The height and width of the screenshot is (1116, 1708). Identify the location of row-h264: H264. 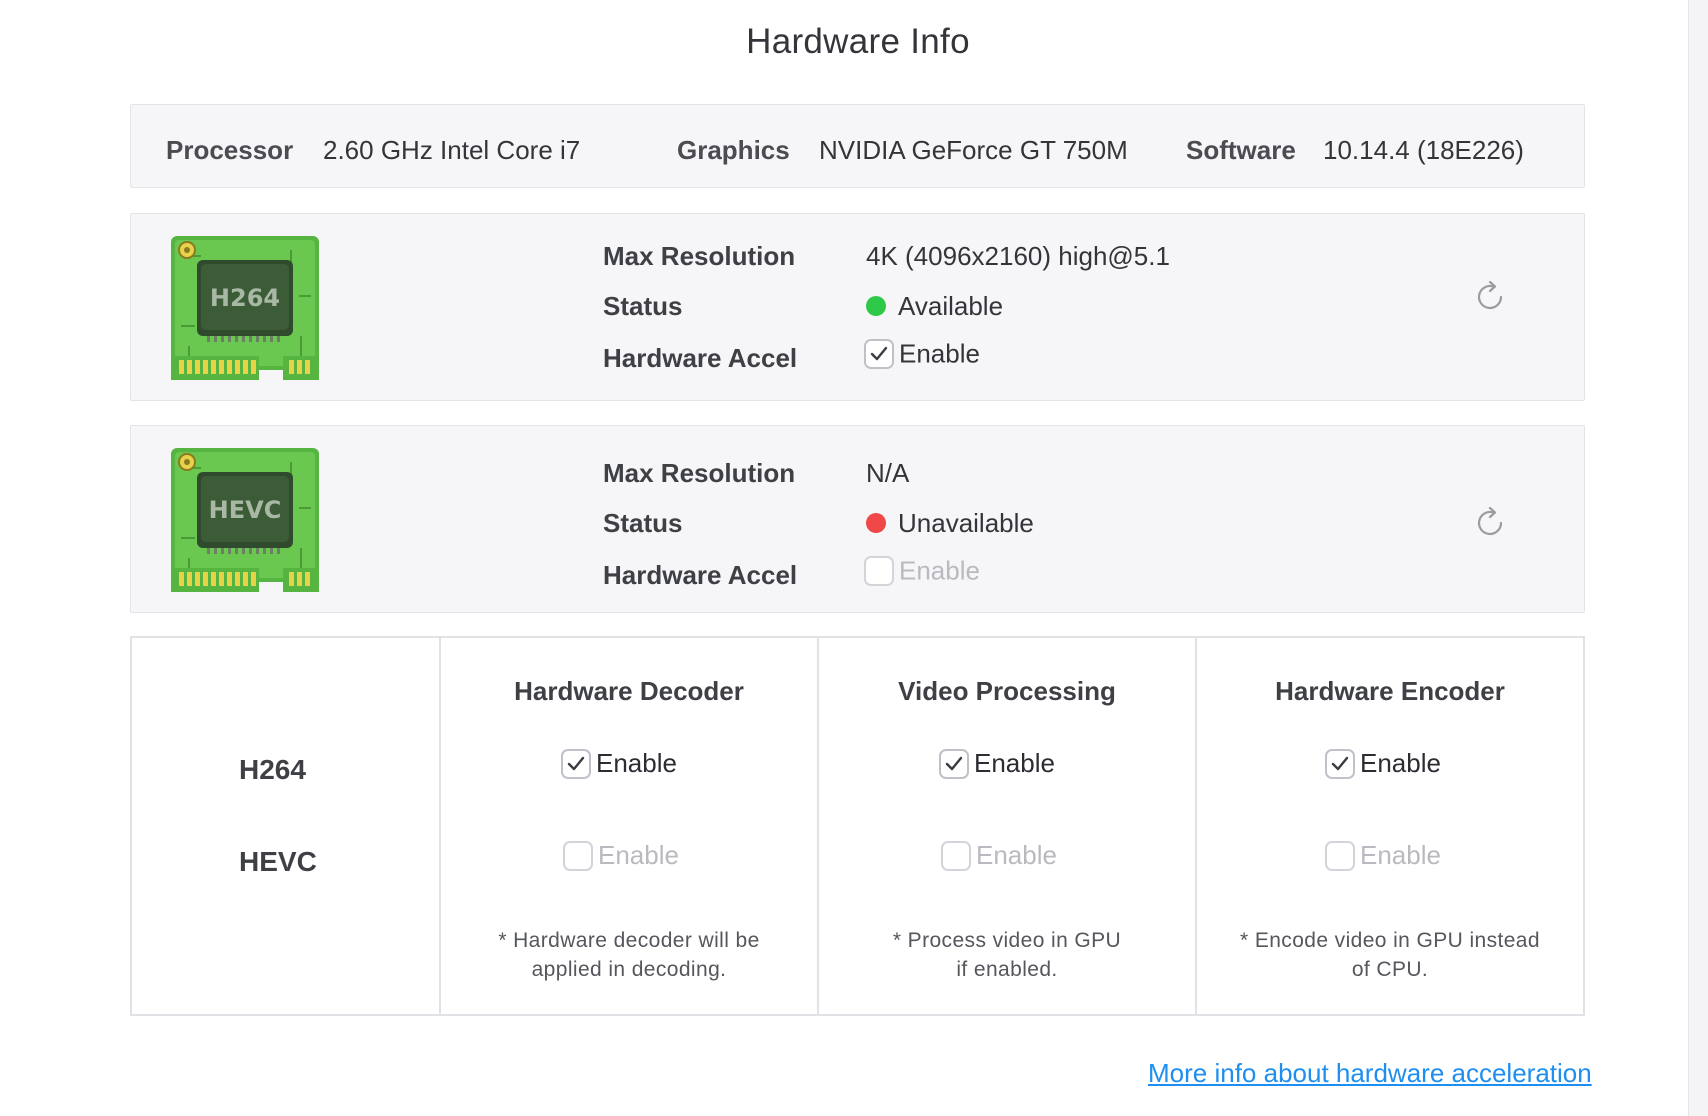
(272, 769).